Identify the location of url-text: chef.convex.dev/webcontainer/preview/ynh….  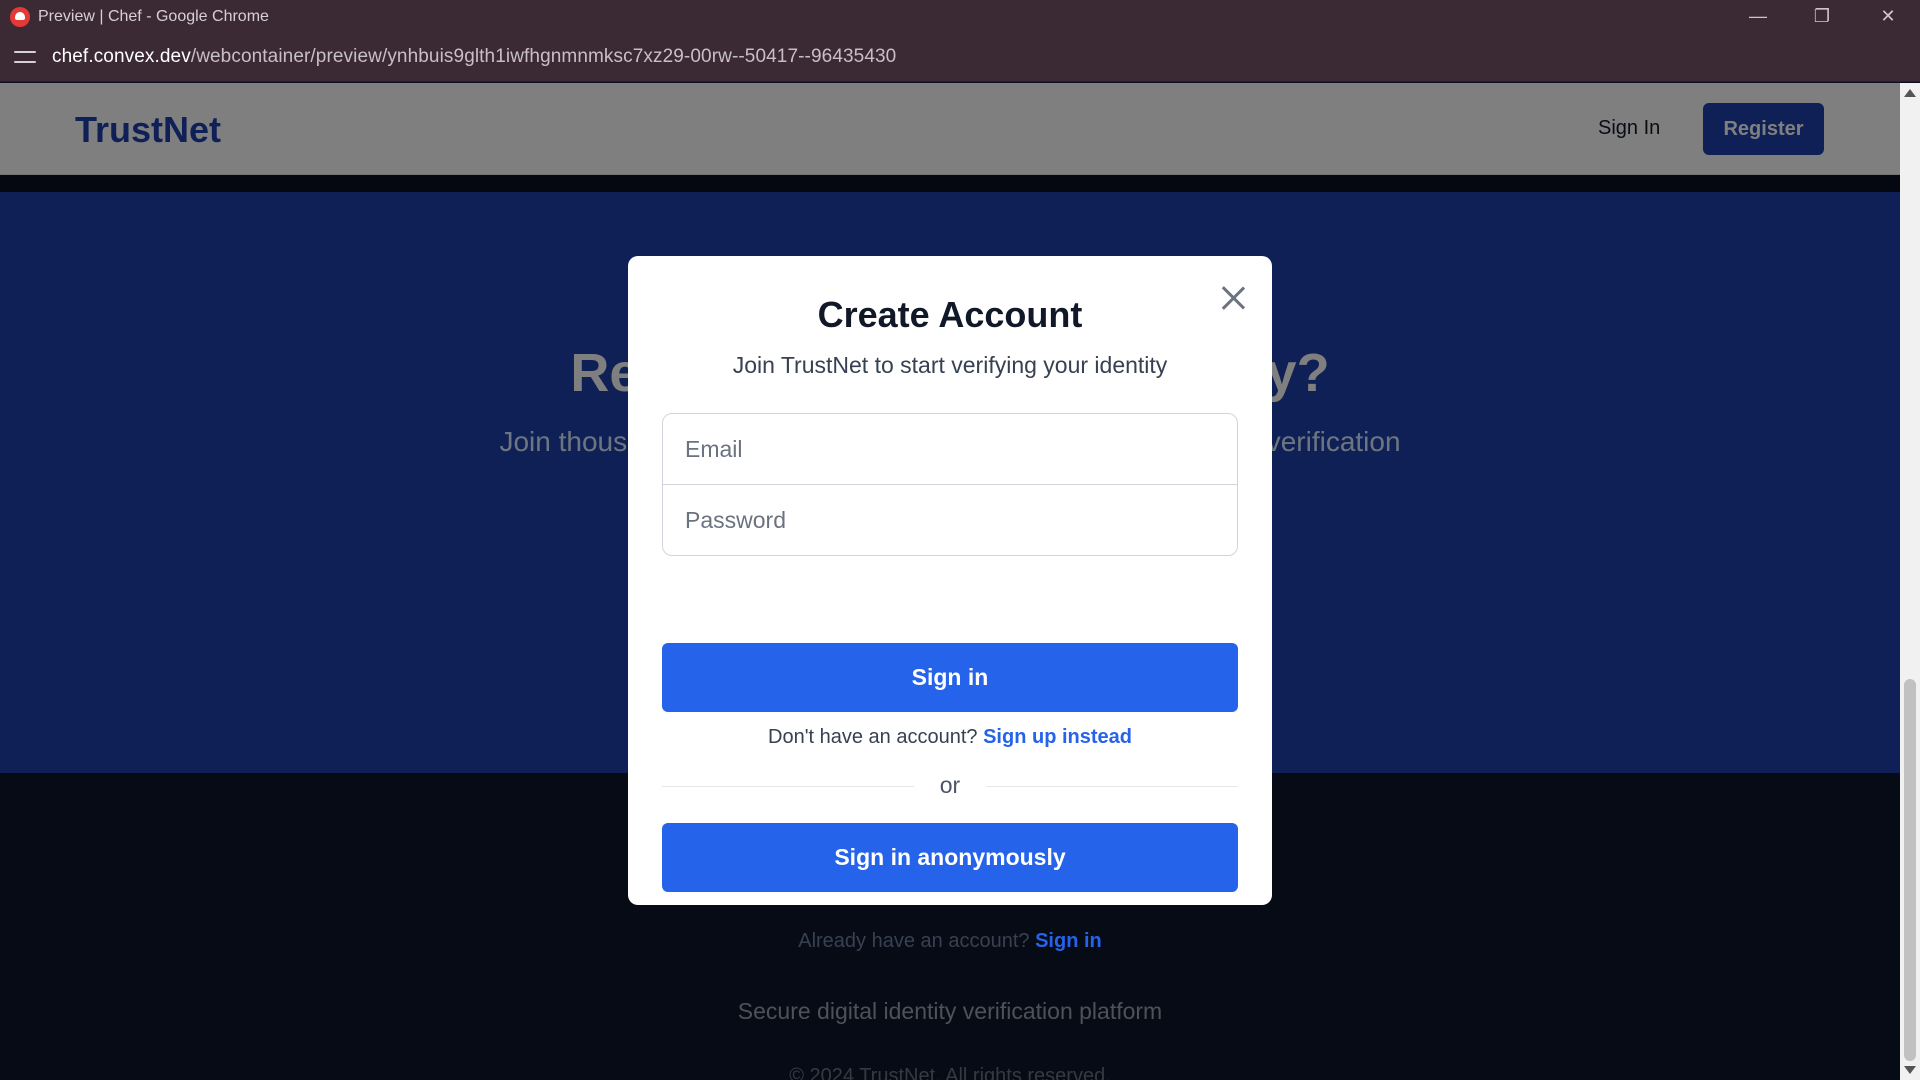
(474, 57).